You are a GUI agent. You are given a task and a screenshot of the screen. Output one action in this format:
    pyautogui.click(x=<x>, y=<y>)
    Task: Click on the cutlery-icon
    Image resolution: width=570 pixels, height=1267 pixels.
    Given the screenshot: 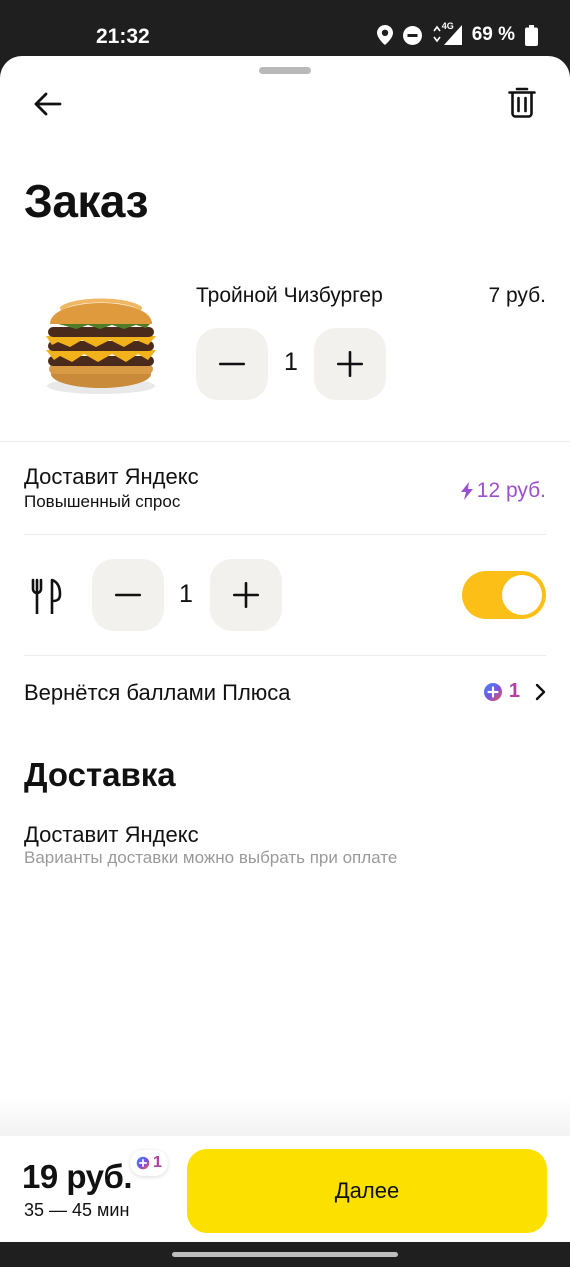 What is the action you would take?
    pyautogui.click(x=47, y=598)
    